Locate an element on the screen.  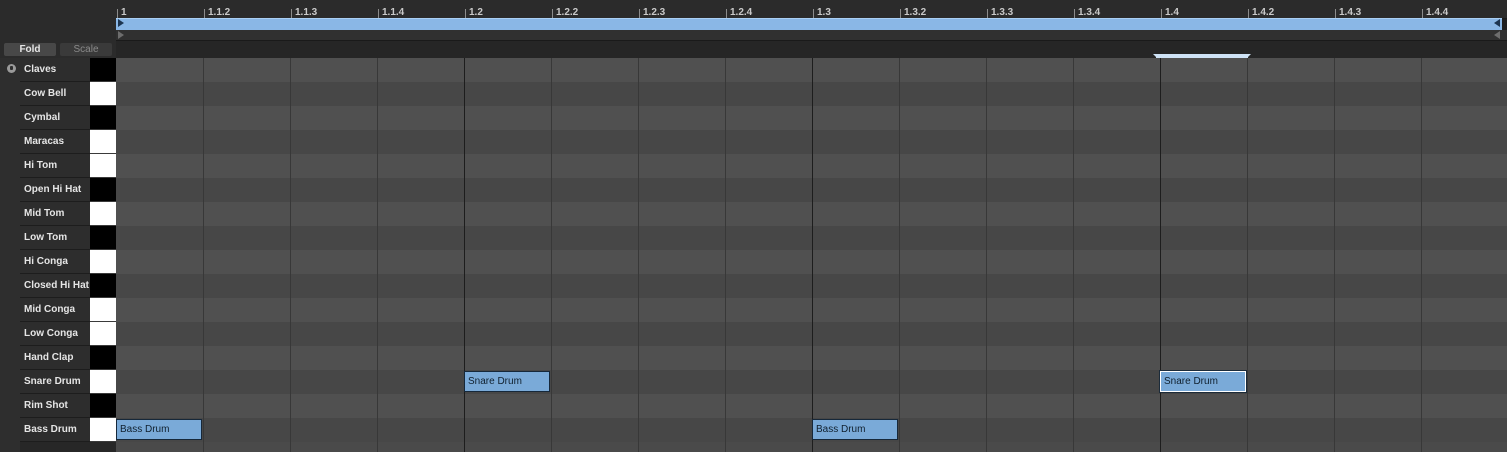
midi-note: Snare Drum is located at coordinates (507, 381).